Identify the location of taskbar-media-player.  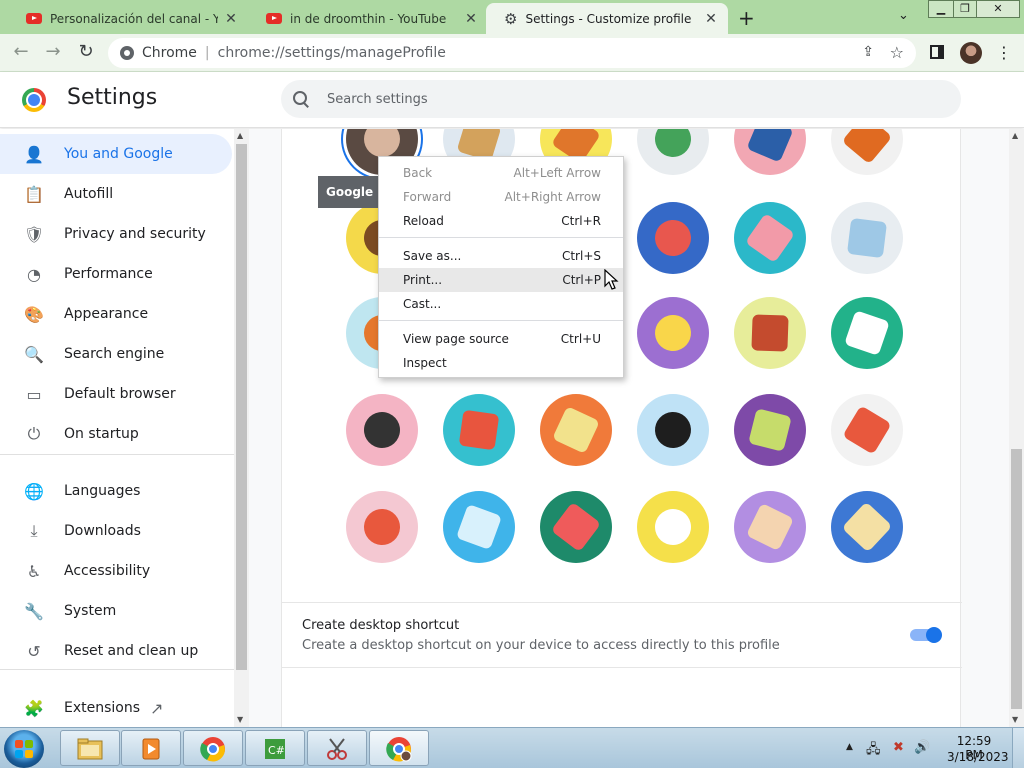
(151, 748).